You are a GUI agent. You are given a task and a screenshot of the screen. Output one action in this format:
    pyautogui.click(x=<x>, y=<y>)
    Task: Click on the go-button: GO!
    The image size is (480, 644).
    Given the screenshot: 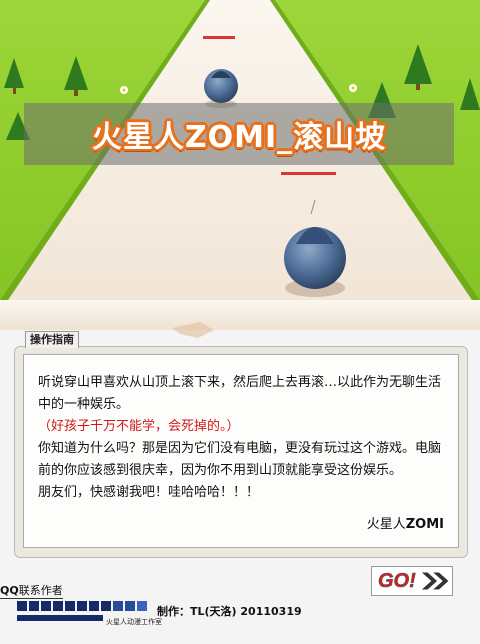 What is the action you would take?
    pyautogui.click(x=412, y=581)
    